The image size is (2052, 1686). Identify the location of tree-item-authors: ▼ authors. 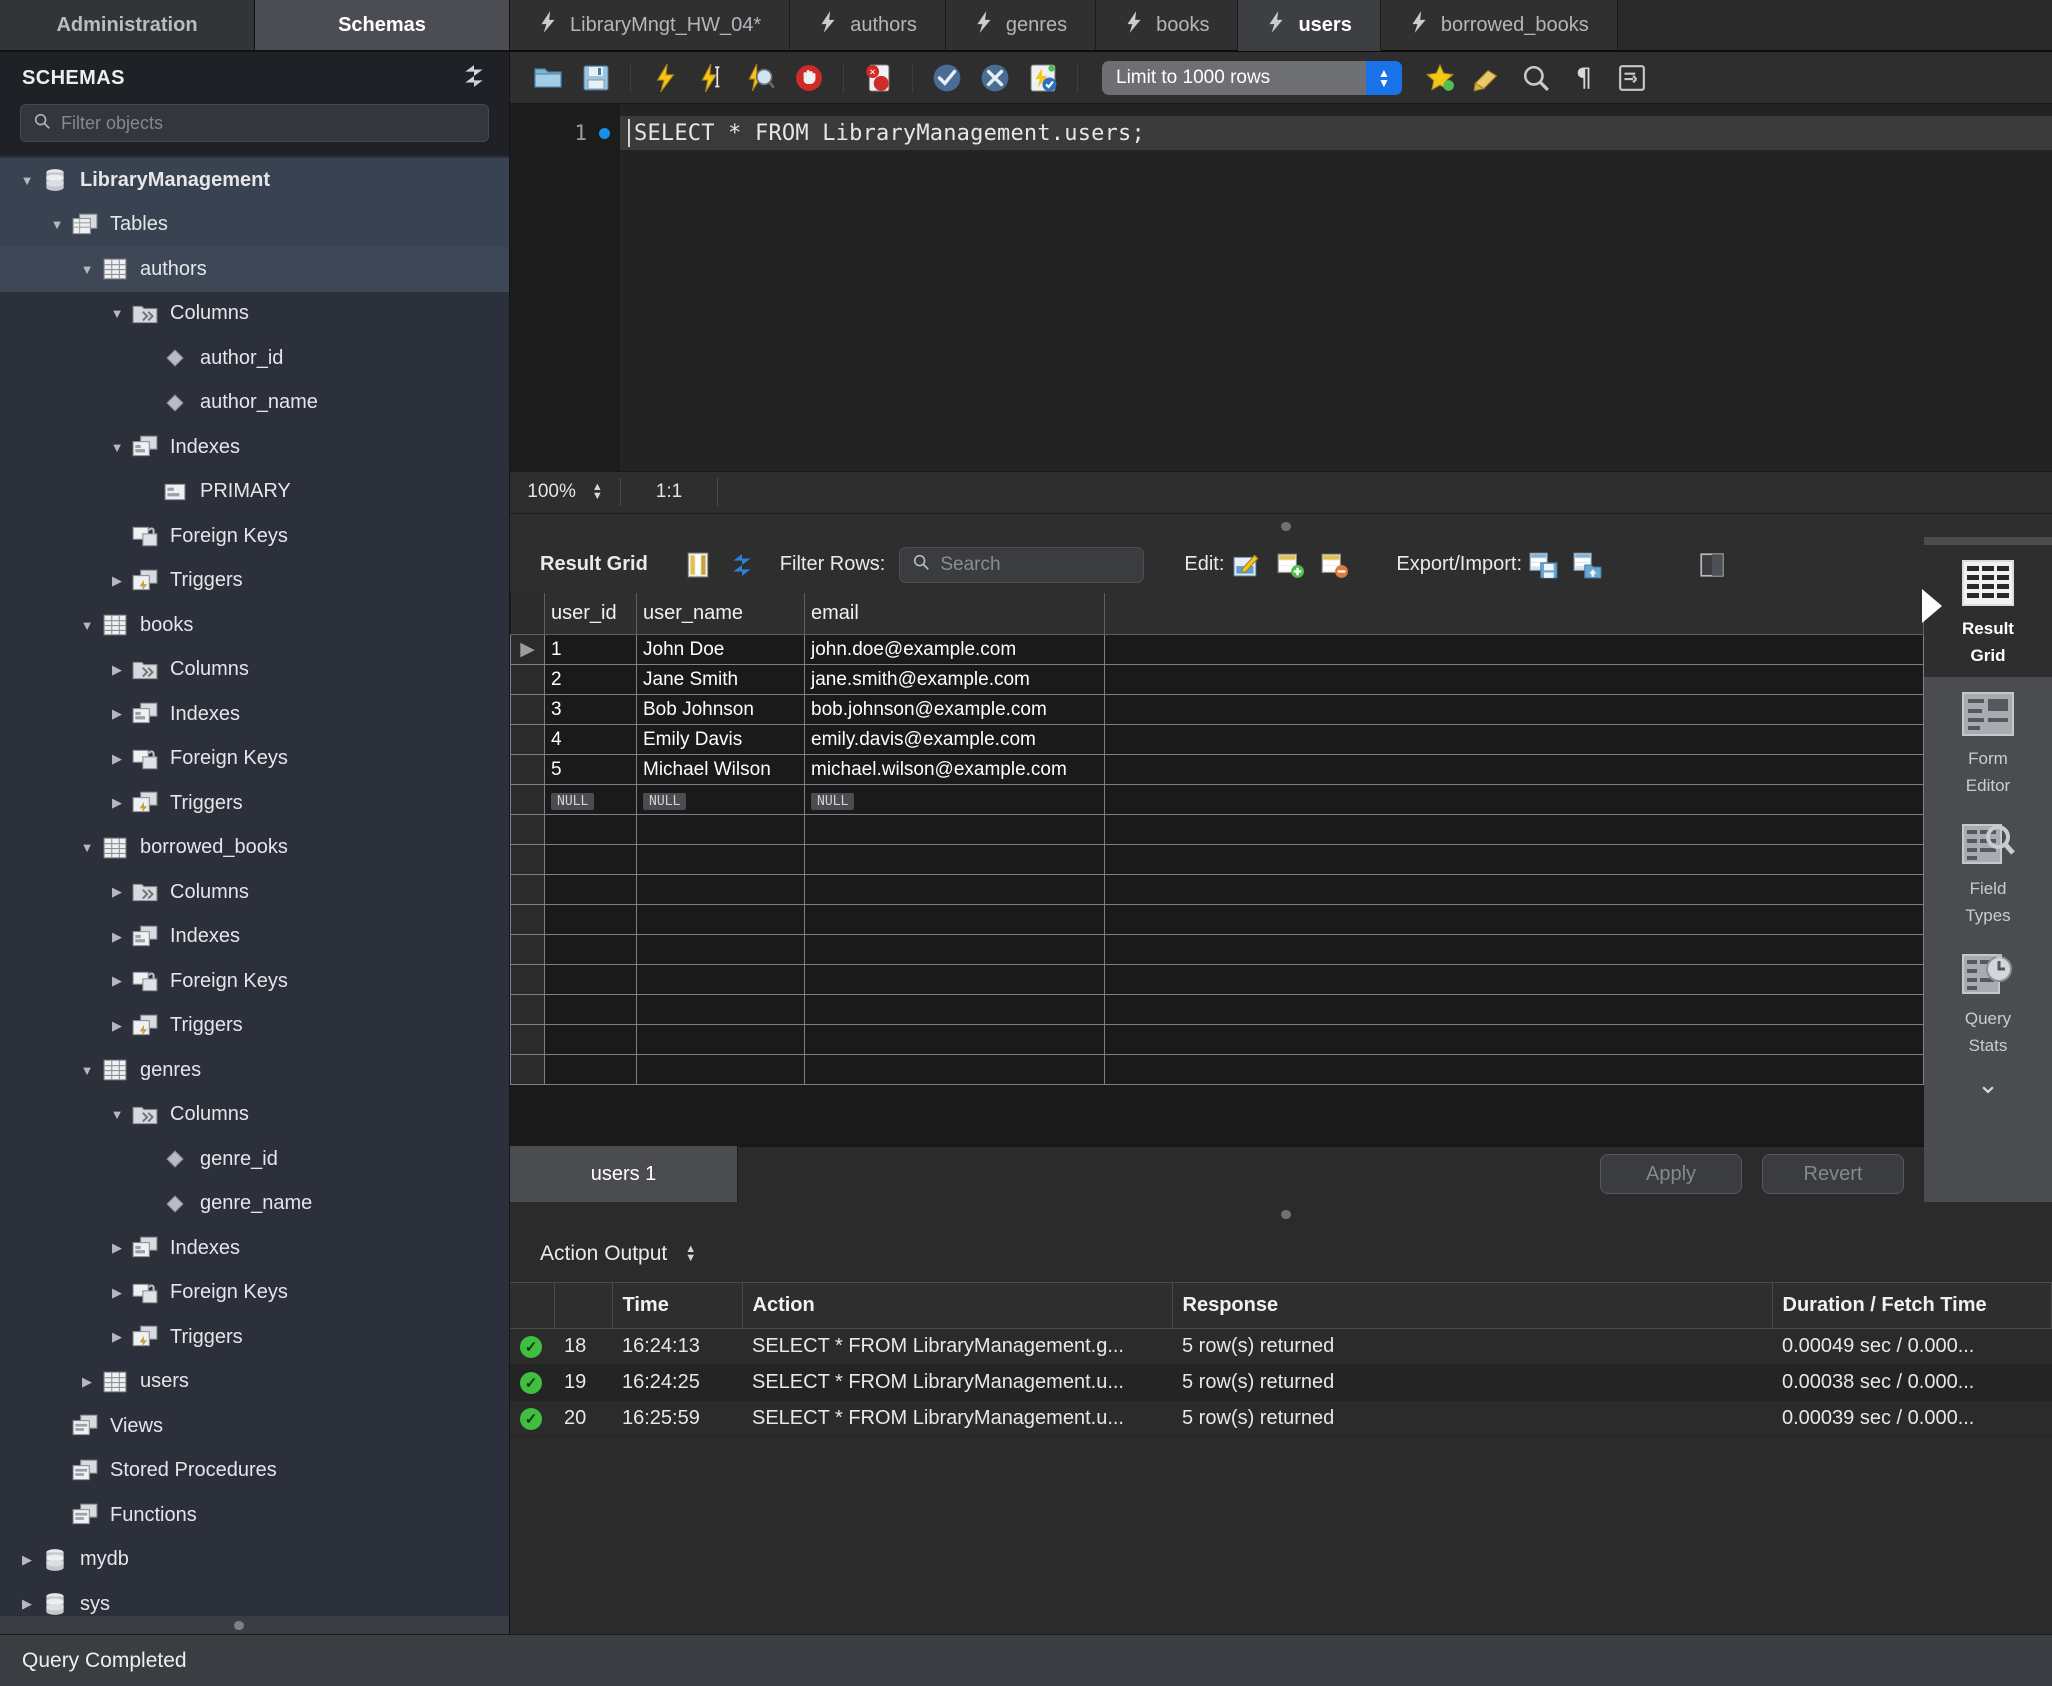
(254, 269).